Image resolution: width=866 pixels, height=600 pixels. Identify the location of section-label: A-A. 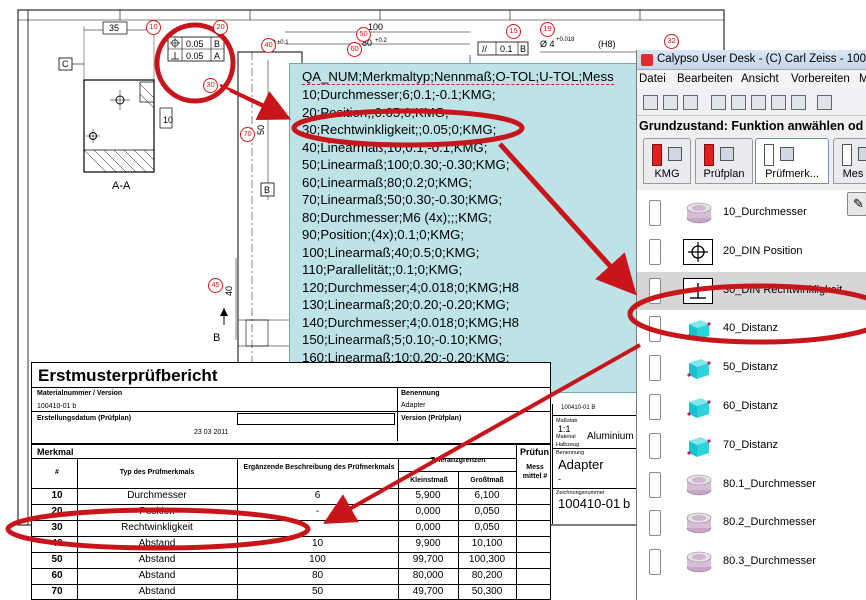
(121, 186).